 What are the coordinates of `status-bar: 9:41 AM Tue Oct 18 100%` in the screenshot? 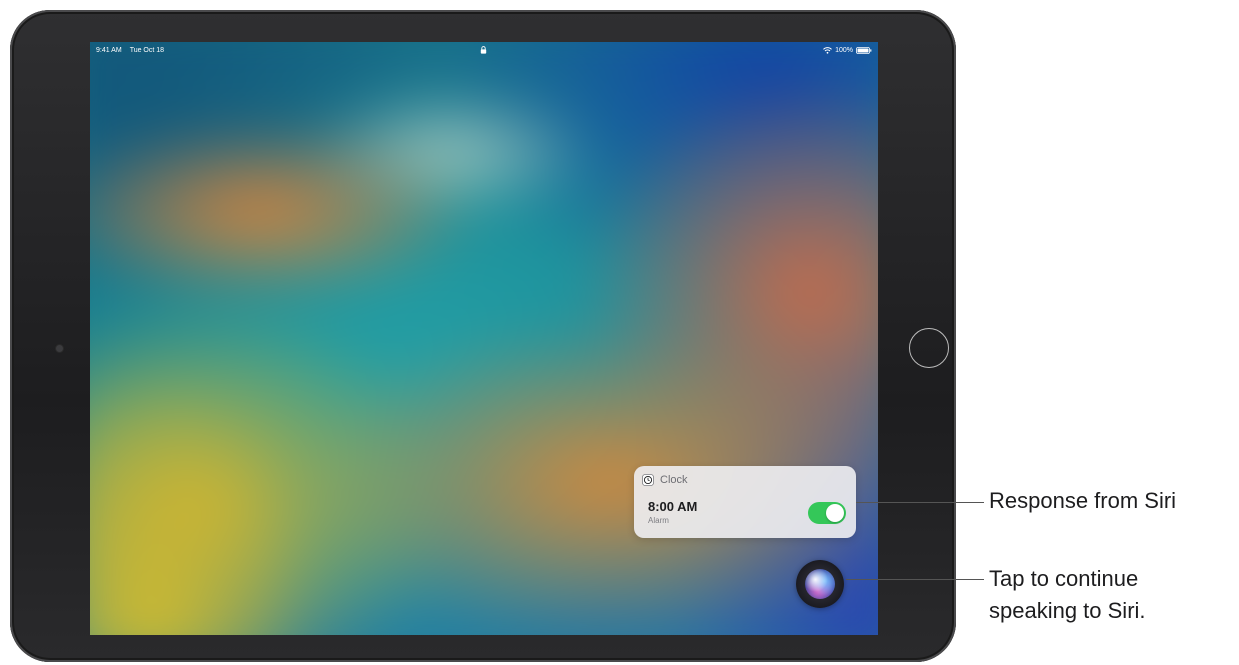 It's located at (484, 50).